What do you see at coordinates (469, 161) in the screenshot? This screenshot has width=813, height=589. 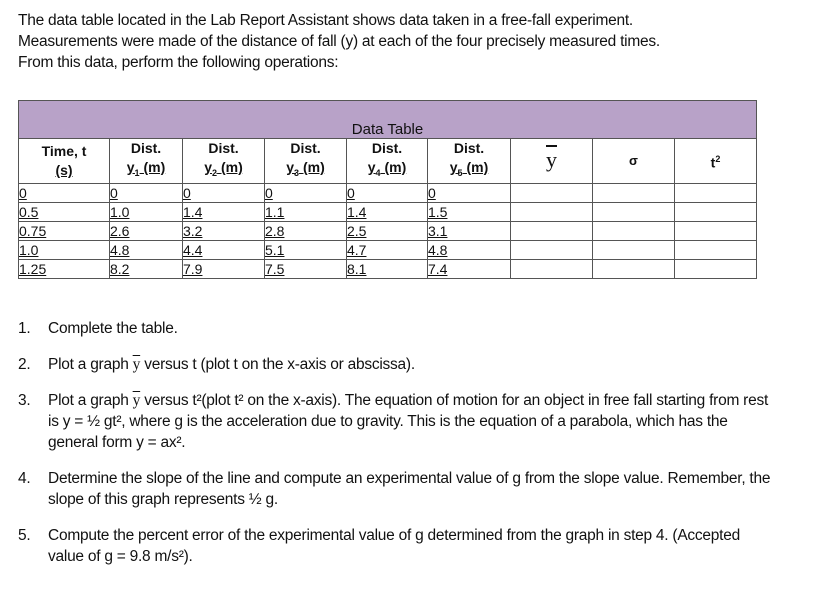 I see `col-header-y5: Dist. y5 (m)` at bounding box center [469, 161].